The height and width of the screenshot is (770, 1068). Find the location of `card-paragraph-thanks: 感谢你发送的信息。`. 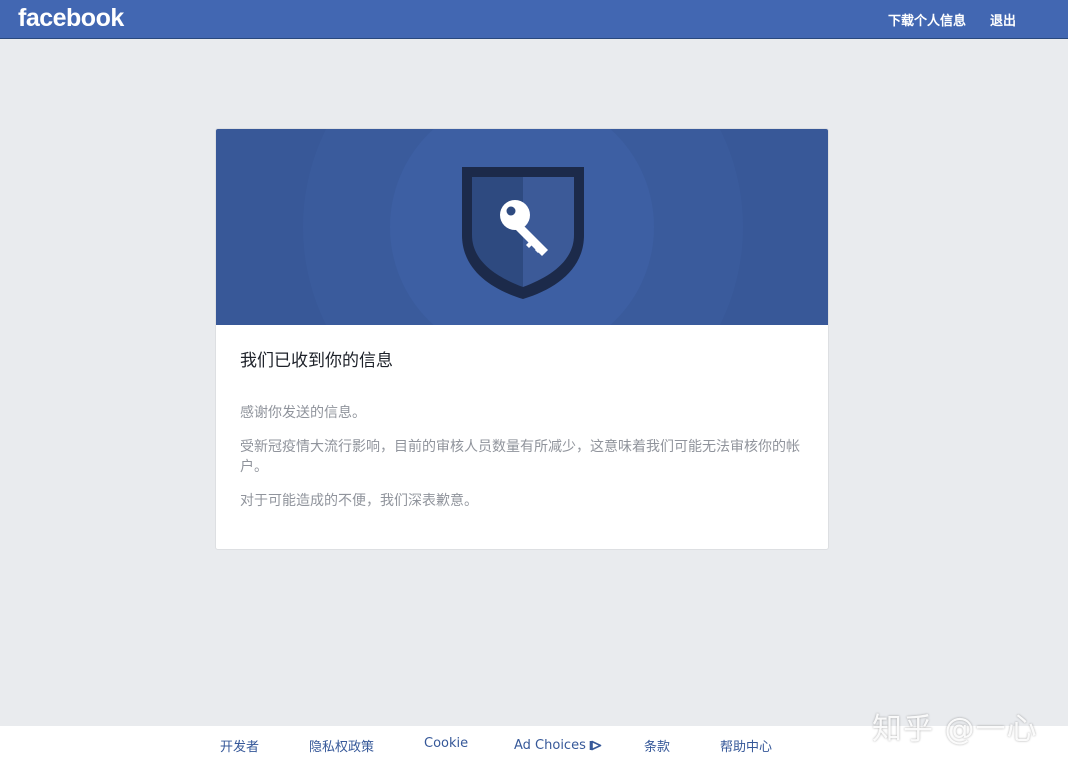

card-paragraph-thanks: 感谢你发送的信息。 is located at coordinates (303, 413).